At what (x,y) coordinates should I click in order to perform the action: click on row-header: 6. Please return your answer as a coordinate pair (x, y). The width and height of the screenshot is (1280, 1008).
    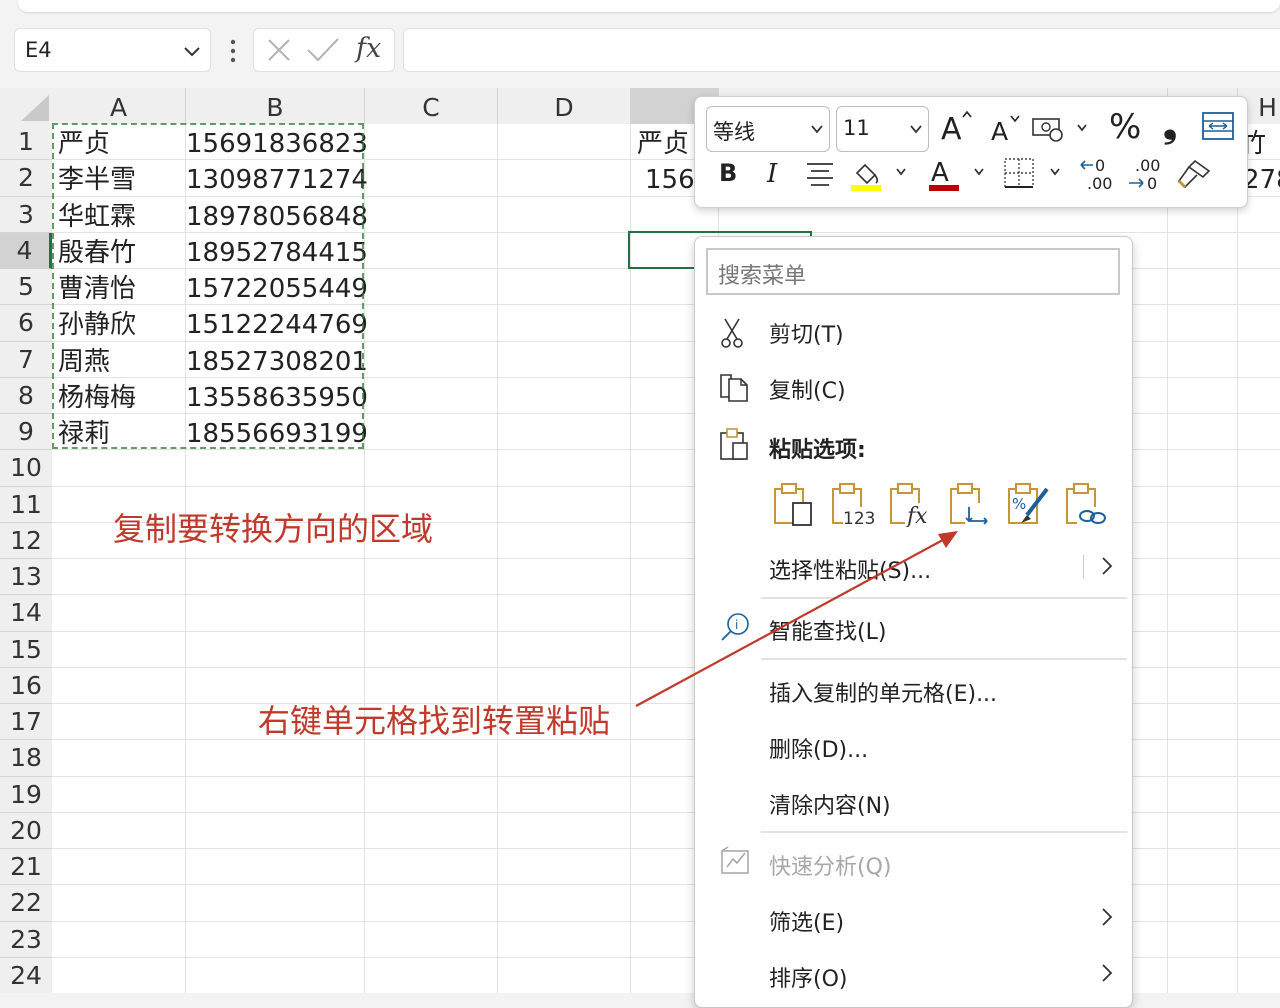
    Looking at the image, I should click on (26, 323).